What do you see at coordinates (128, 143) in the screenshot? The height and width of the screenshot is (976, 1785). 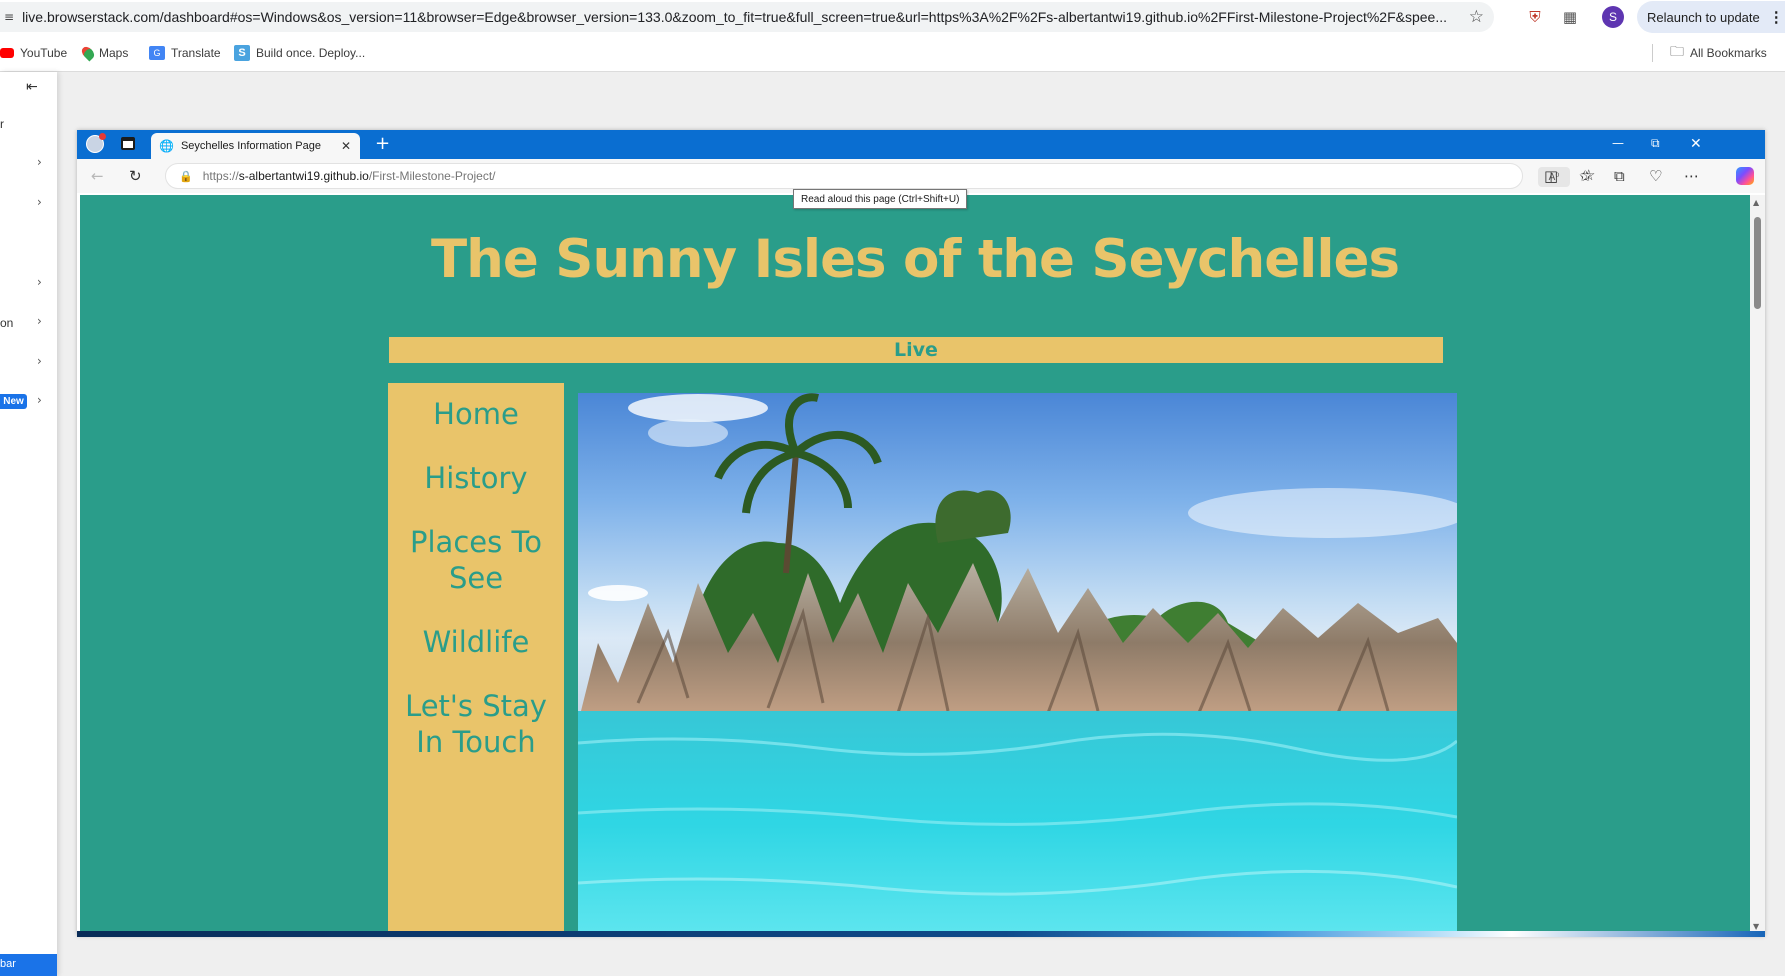 I see `tab-actions-icon` at bounding box center [128, 143].